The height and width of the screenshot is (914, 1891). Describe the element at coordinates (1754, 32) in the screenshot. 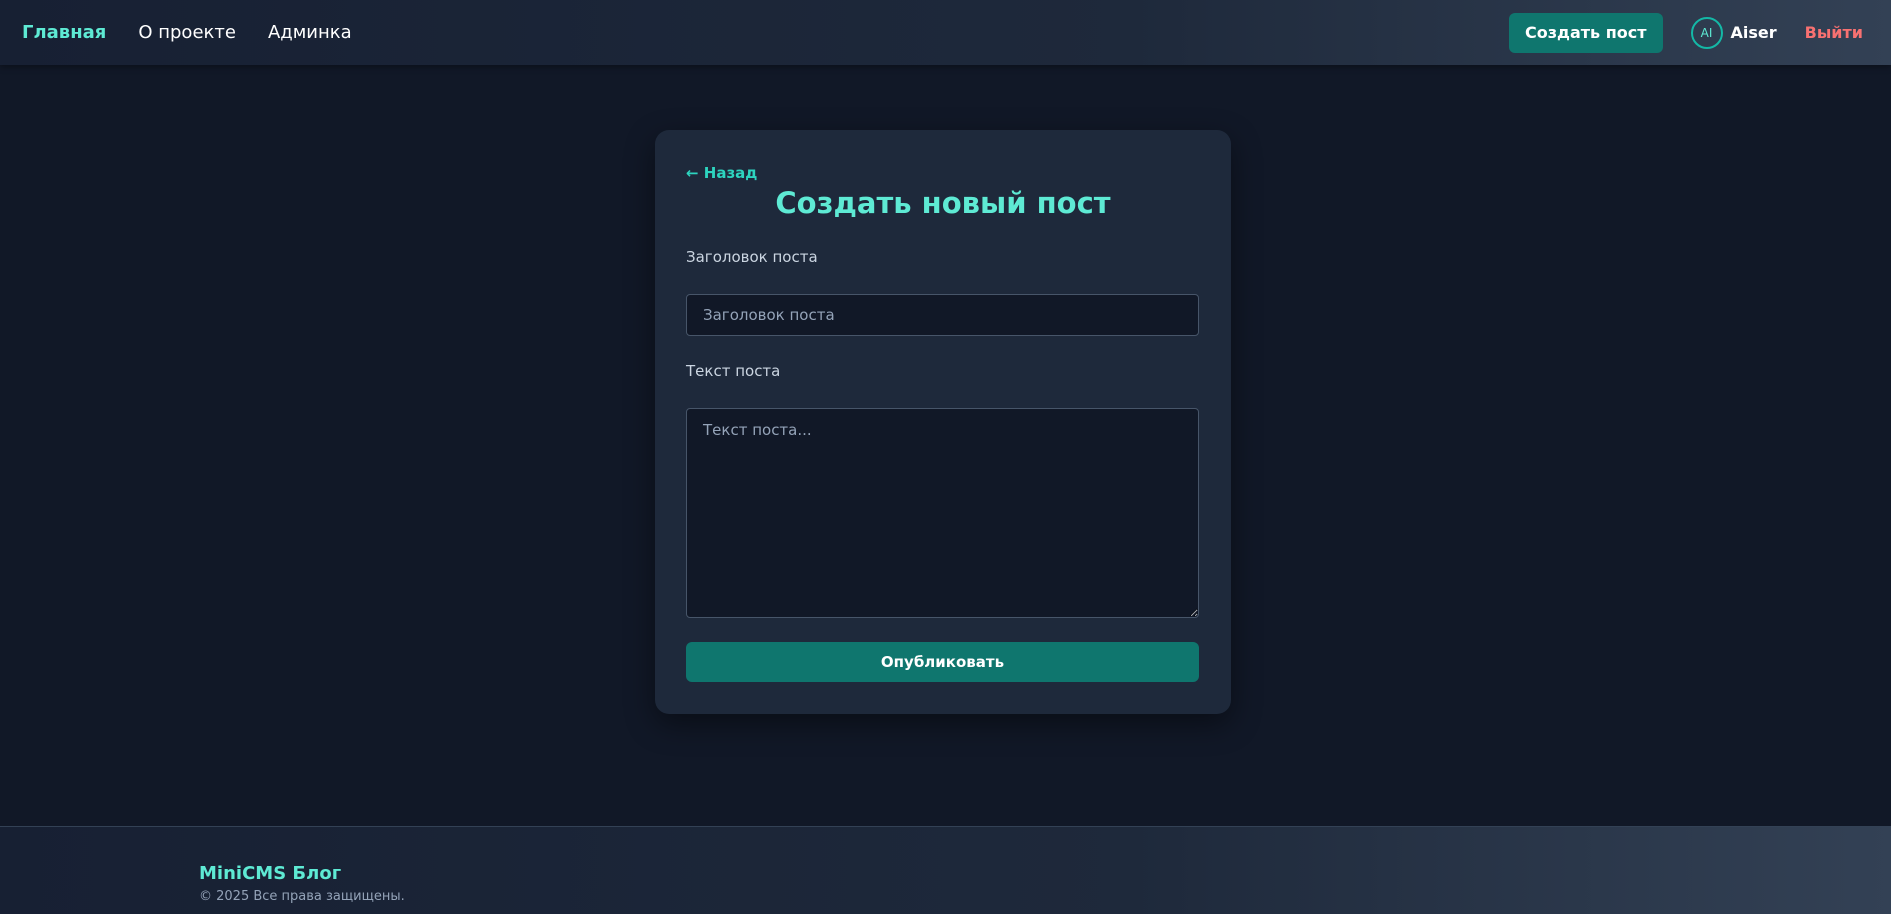

I see `username: Aiser` at that location.